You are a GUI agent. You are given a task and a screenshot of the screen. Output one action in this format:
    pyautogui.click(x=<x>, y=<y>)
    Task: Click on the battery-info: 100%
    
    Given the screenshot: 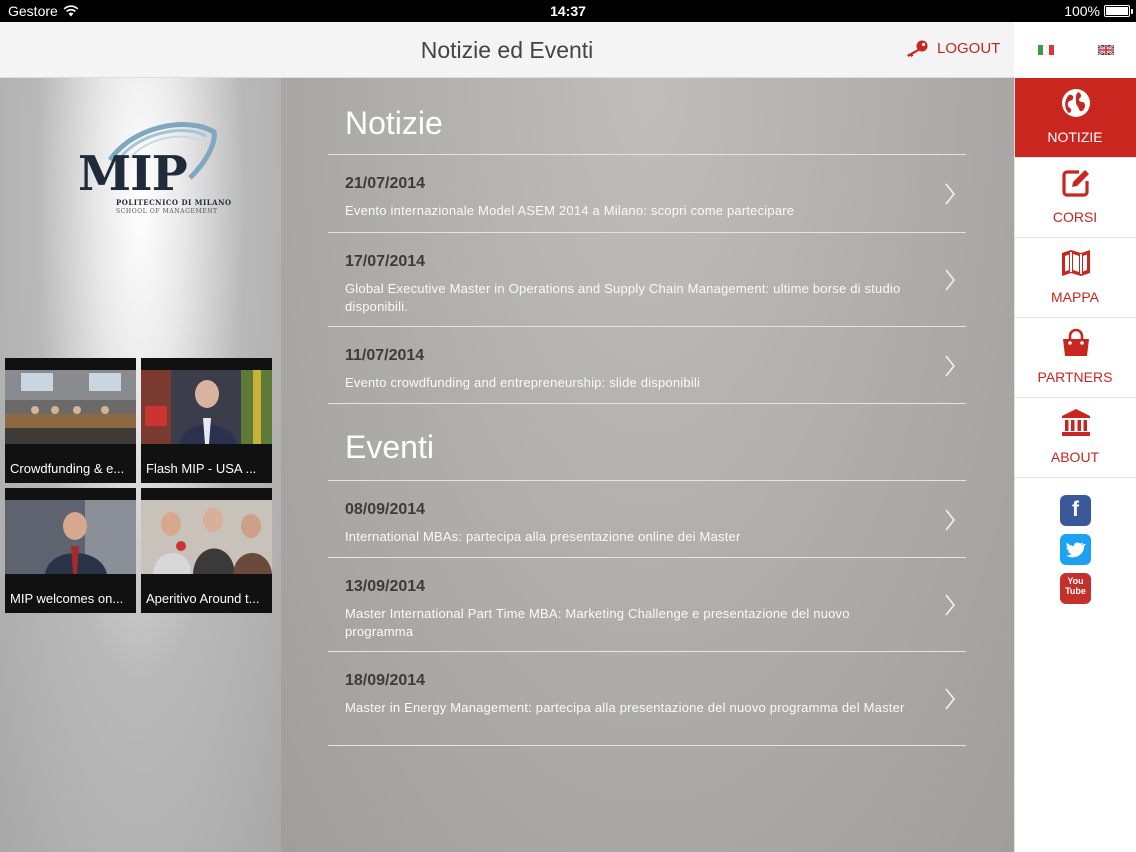 What is the action you would take?
    pyautogui.click(x=1098, y=11)
    